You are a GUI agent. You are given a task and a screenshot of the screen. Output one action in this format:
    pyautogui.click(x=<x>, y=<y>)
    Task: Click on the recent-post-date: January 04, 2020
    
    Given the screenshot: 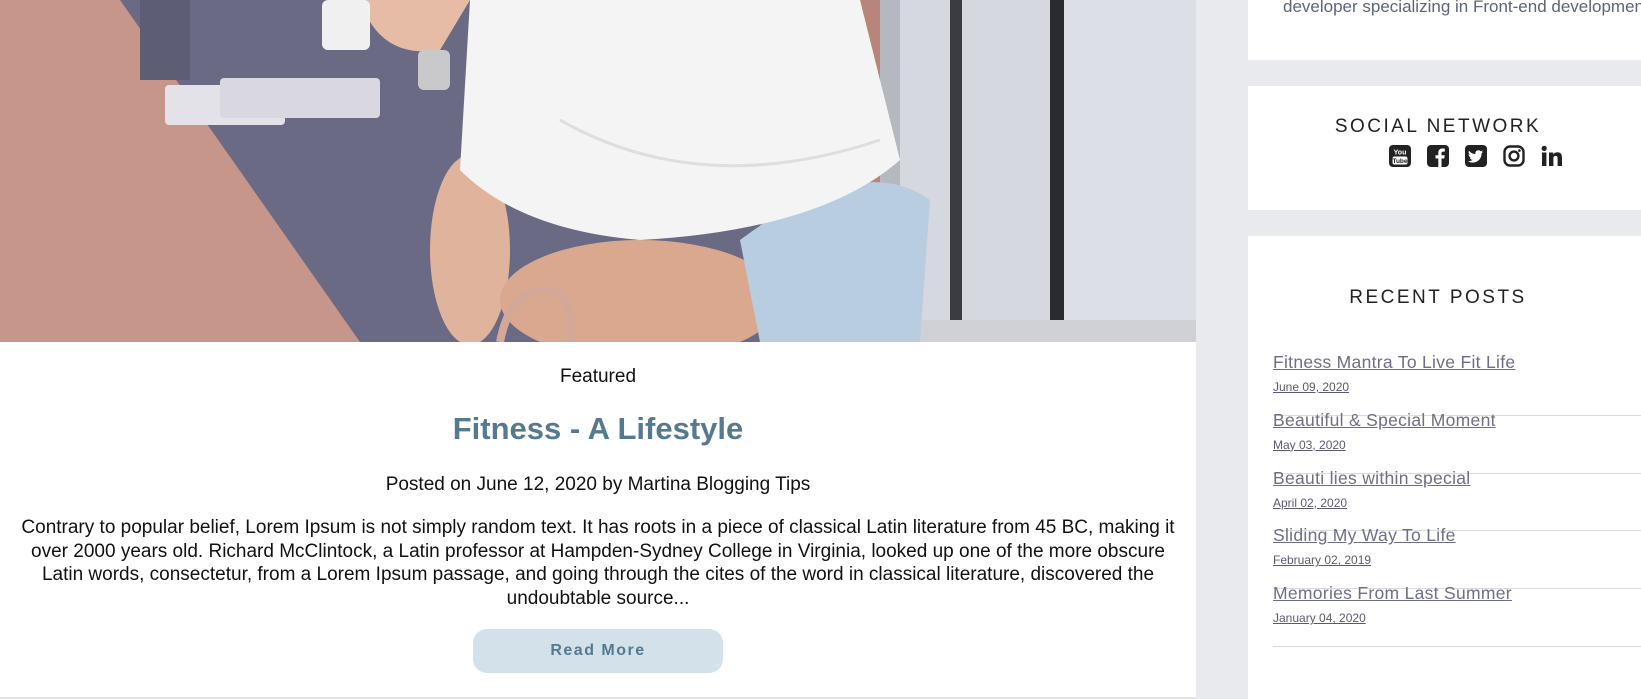 What is the action you would take?
    pyautogui.click(x=1319, y=618)
    